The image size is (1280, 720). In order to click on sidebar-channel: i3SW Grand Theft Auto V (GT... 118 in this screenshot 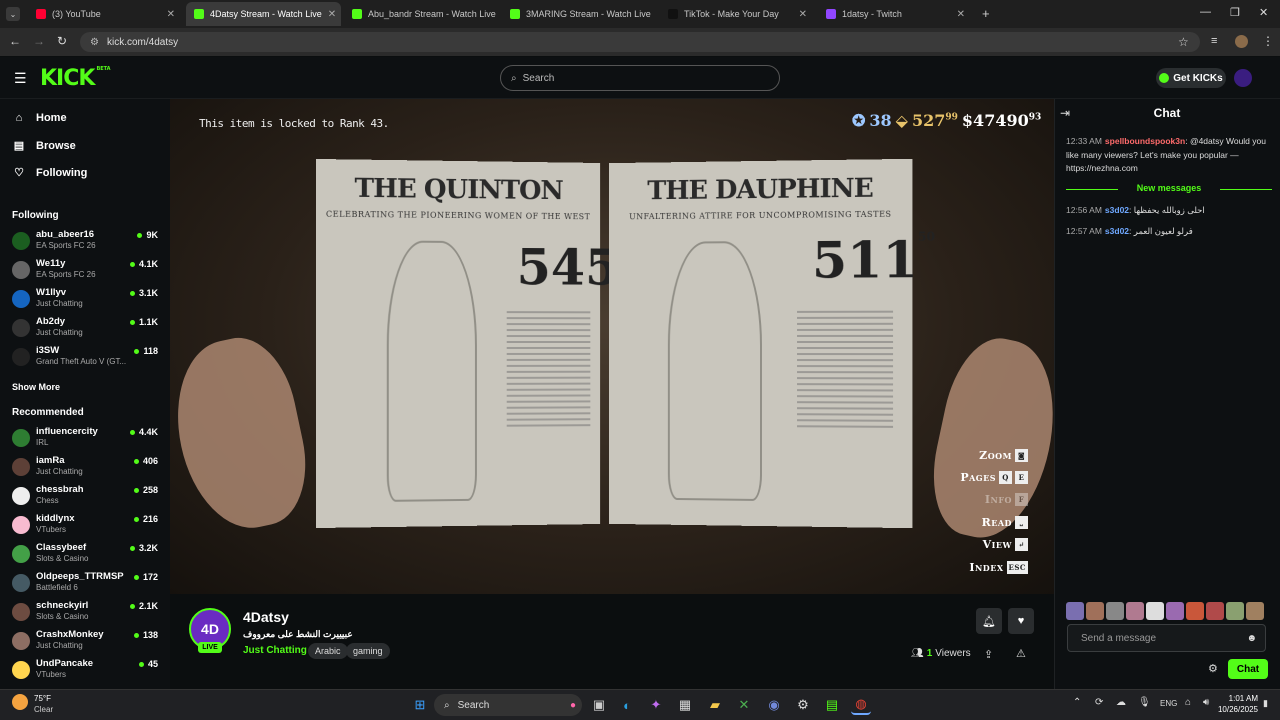, I will do `click(87, 358)`.